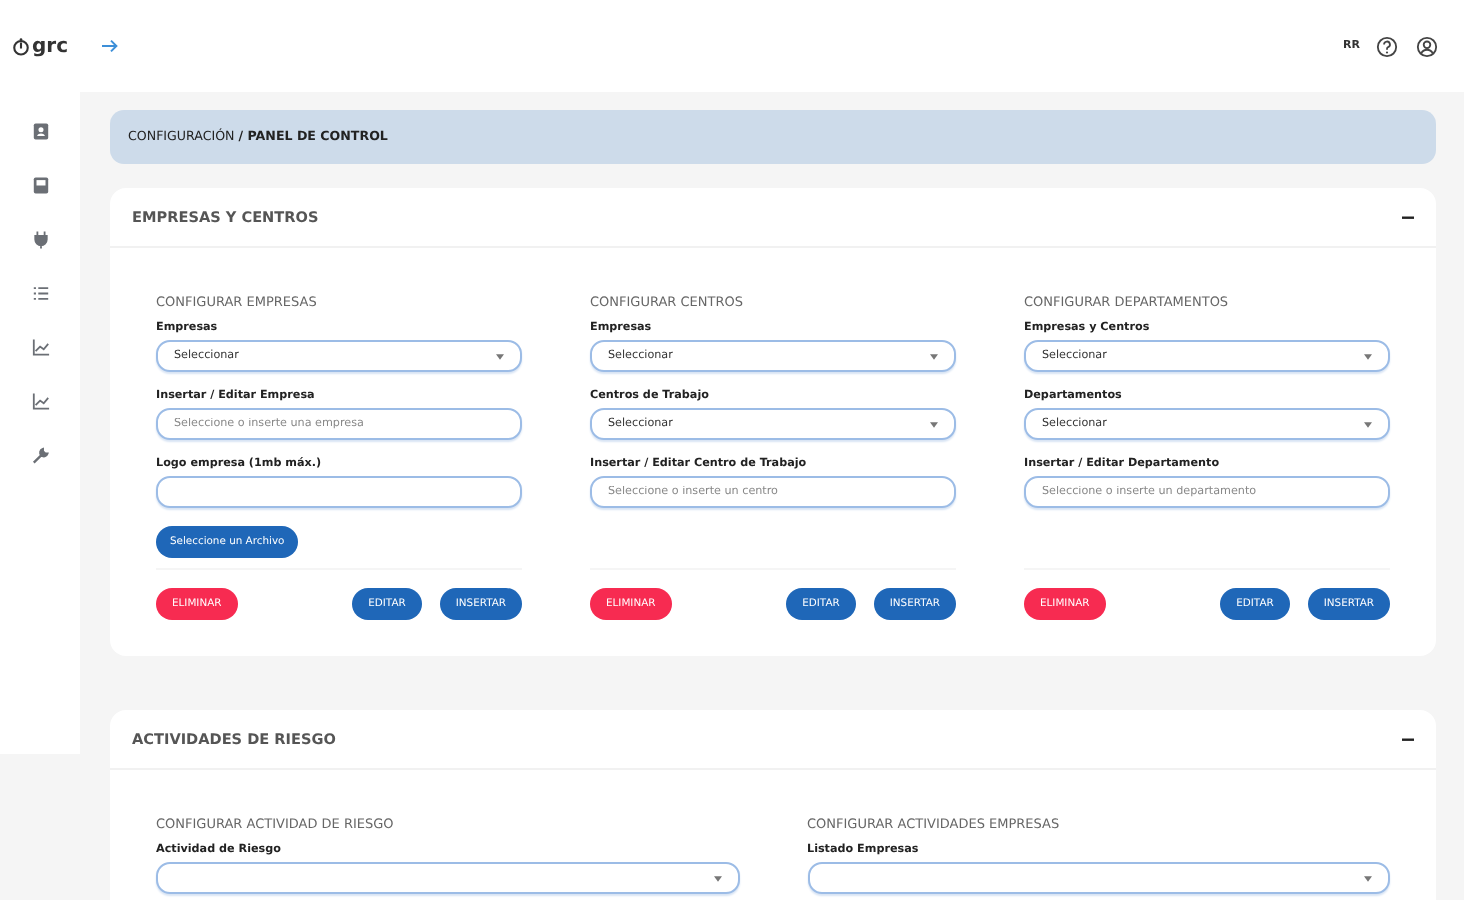 The width and height of the screenshot is (1464, 900). Describe the element at coordinates (40, 239) in the screenshot. I see `plug-icon` at that location.